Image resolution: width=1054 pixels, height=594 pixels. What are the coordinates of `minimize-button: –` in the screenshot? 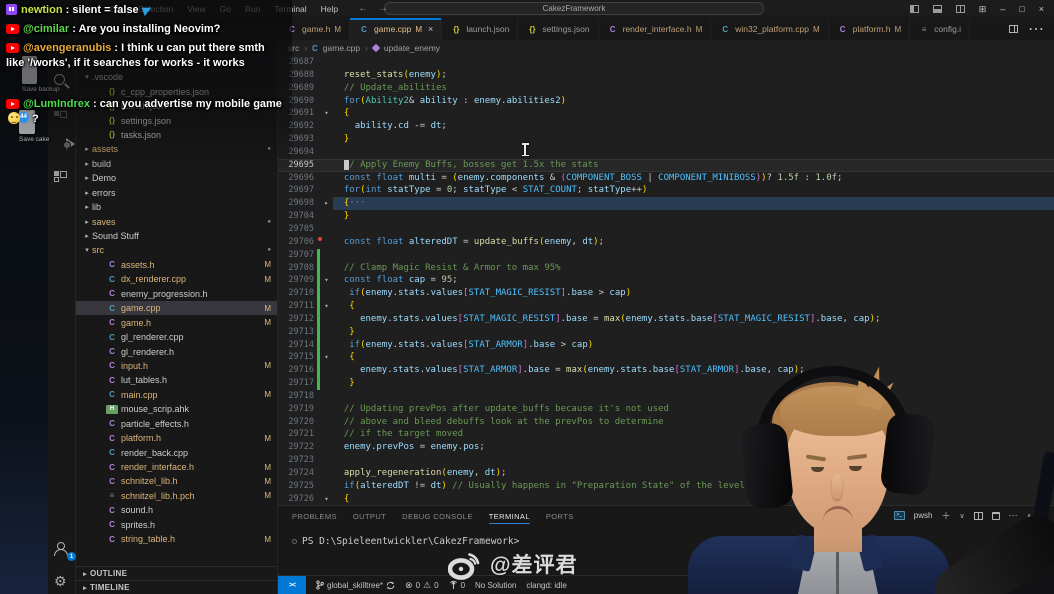 It's located at (1002, 9).